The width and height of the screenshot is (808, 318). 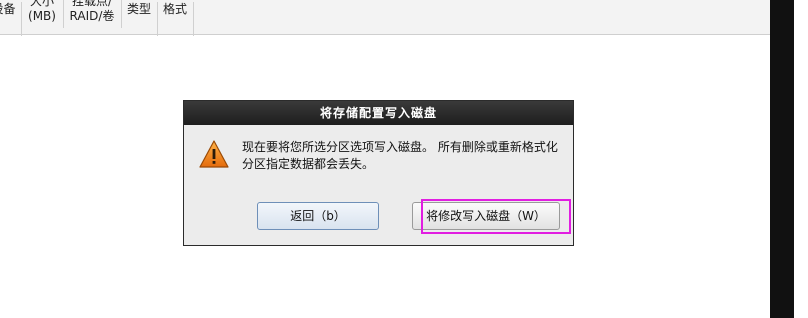 What do you see at coordinates (175, 19) in the screenshot?
I see `column-header-format: 格式` at bounding box center [175, 19].